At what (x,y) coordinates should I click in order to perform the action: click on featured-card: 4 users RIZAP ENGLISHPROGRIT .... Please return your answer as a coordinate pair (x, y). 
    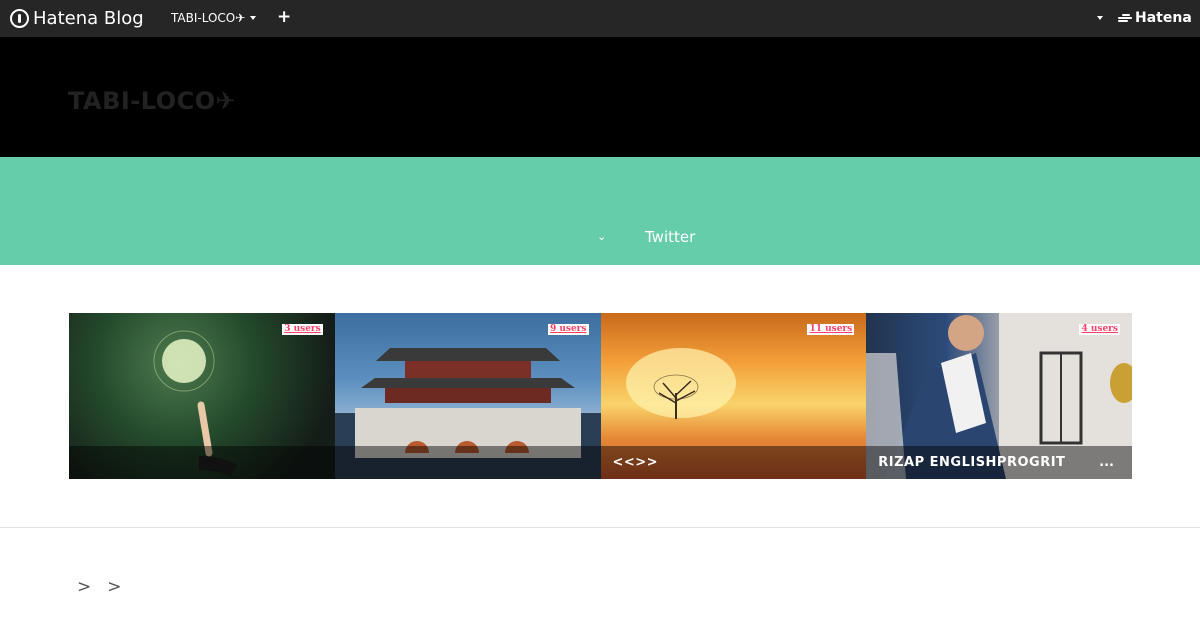
    Looking at the image, I should click on (999, 396).